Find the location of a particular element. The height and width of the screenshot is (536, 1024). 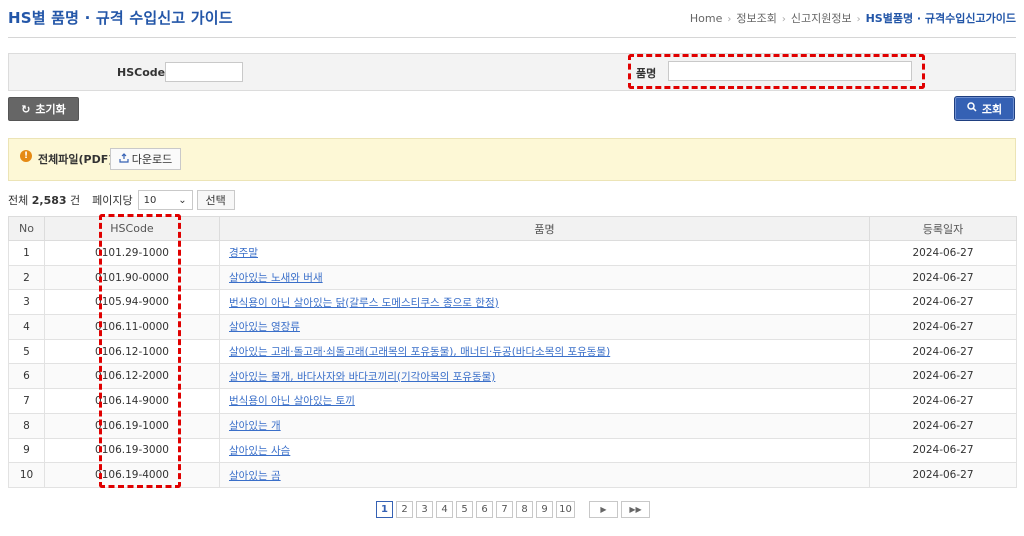

table-row: 2 0101.90-0000 살아있는 노새와 버새 2024-06-27 is located at coordinates (512, 277).